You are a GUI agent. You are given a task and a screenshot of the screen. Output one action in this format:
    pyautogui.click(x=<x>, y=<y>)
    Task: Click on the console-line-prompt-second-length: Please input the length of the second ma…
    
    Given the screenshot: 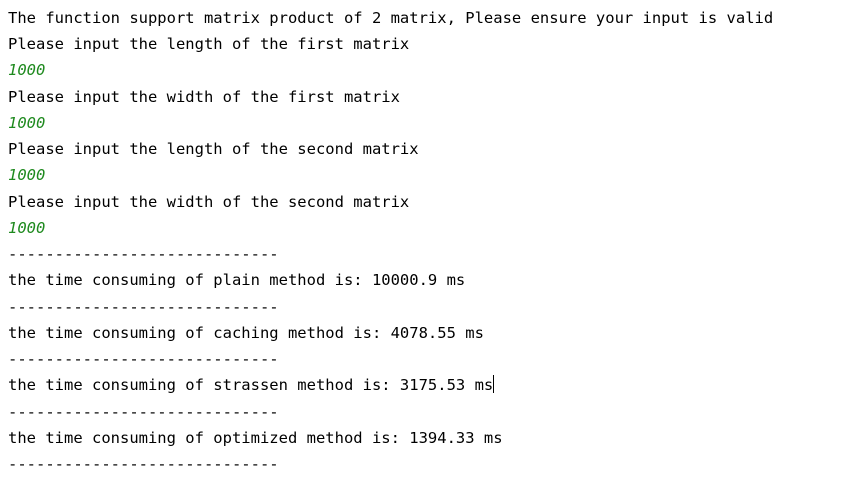 What is the action you would take?
    pyautogui.click(x=213, y=149)
    